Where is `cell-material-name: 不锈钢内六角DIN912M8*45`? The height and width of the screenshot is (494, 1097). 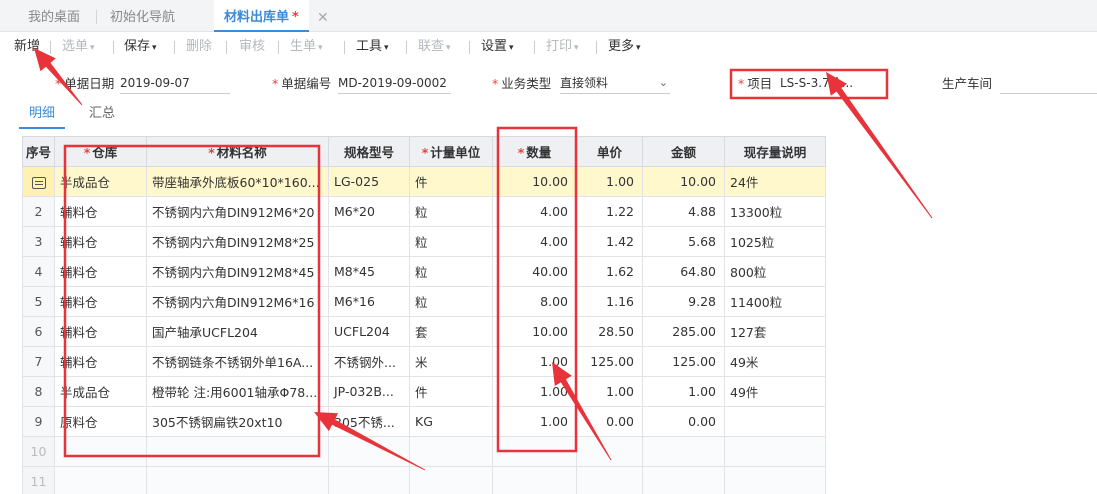 cell-material-name: 不锈钢内六角DIN912M8*45 is located at coordinates (237, 271).